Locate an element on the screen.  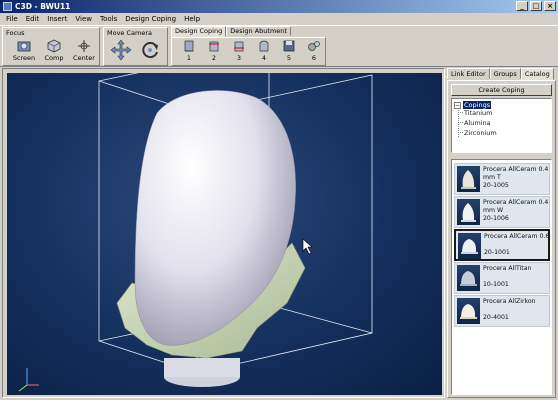
catalog-item: Procera AllZirkon 20-4001 is located at coordinates (502, 311).